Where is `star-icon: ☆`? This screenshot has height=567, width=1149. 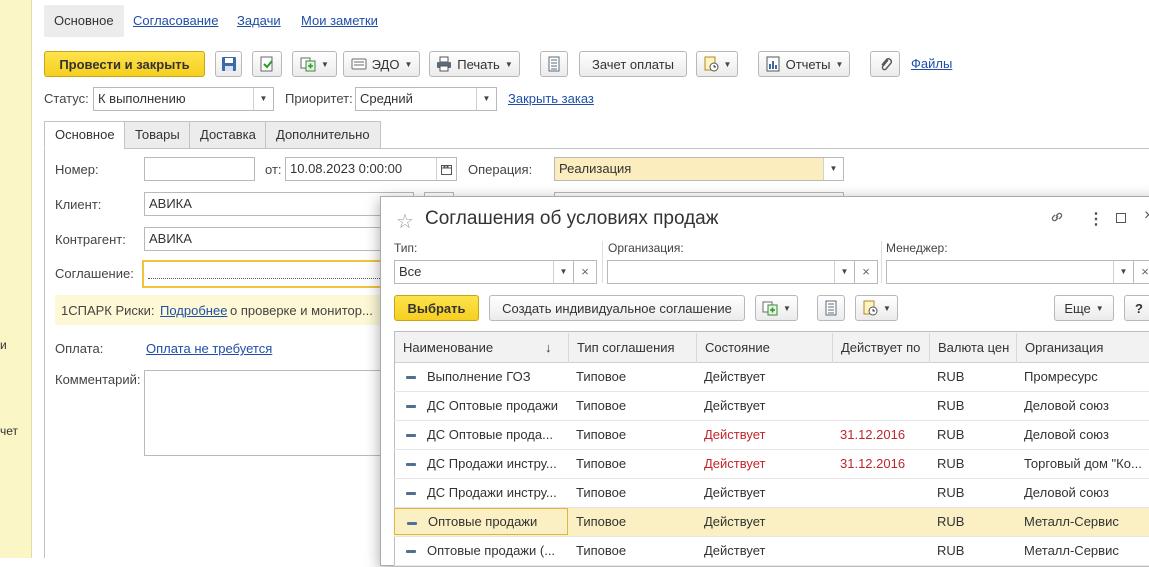 star-icon: ☆ is located at coordinates (405, 221).